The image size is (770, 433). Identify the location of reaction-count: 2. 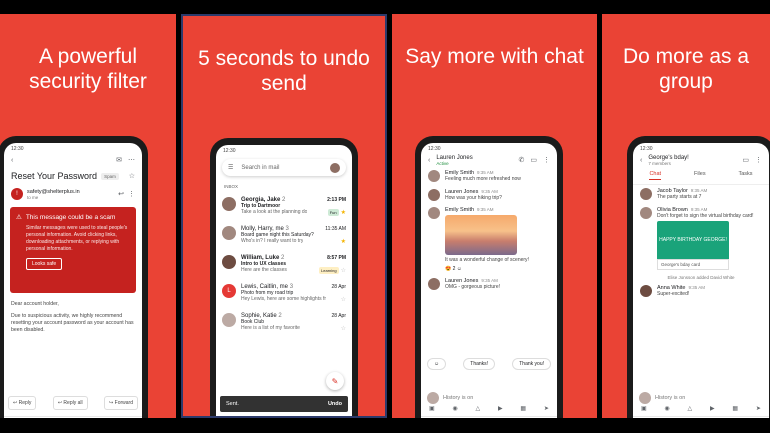
(454, 268).